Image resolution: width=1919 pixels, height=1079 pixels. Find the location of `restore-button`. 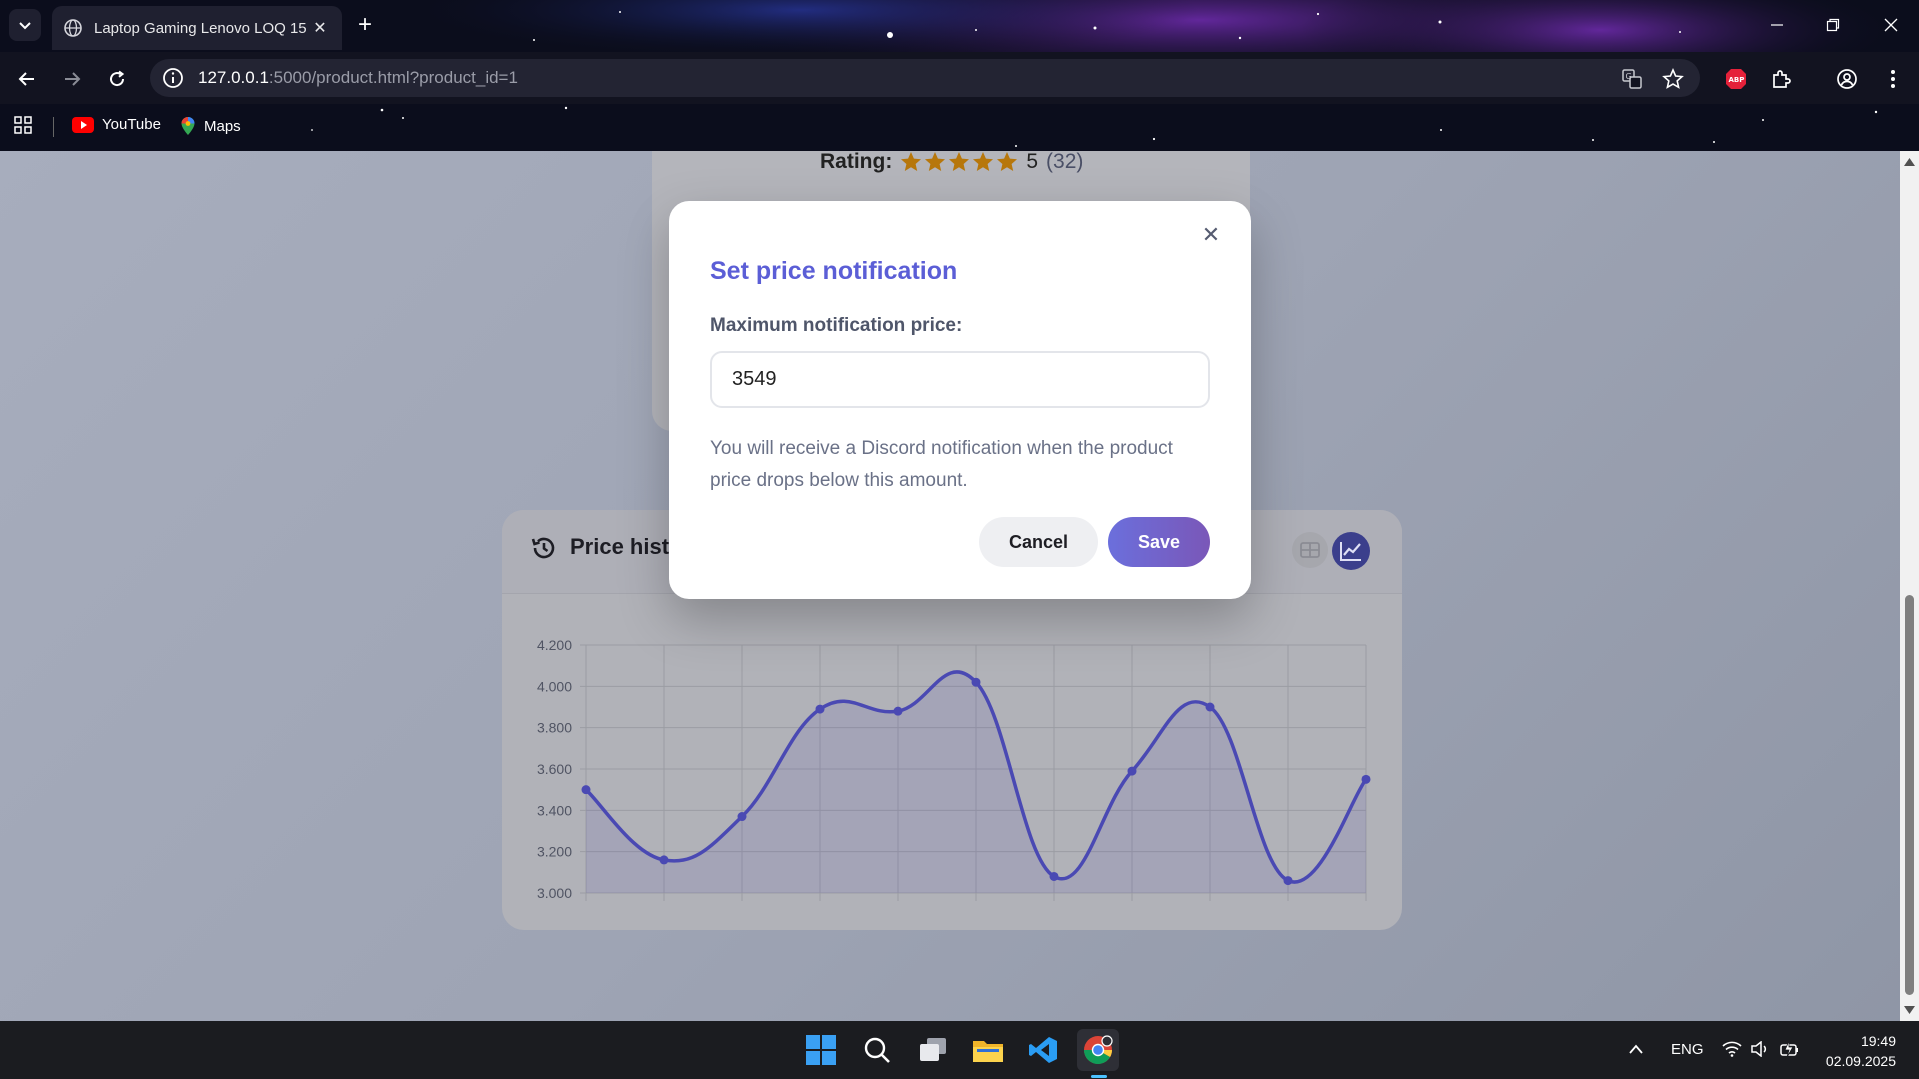

restore-button is located at coordinates (1833, 25).